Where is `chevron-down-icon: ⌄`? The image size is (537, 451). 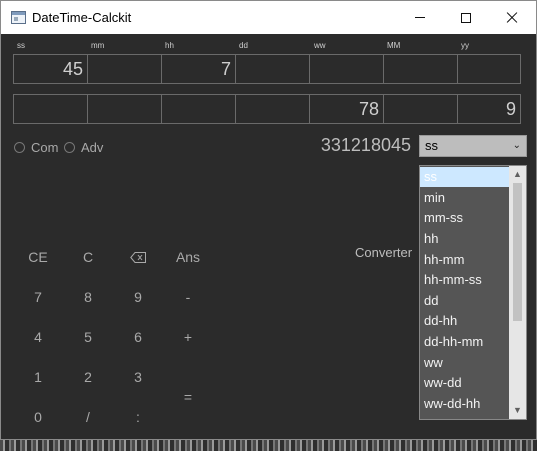
chevron-down-icon: ⌄ is located at coordinates (516, 145).